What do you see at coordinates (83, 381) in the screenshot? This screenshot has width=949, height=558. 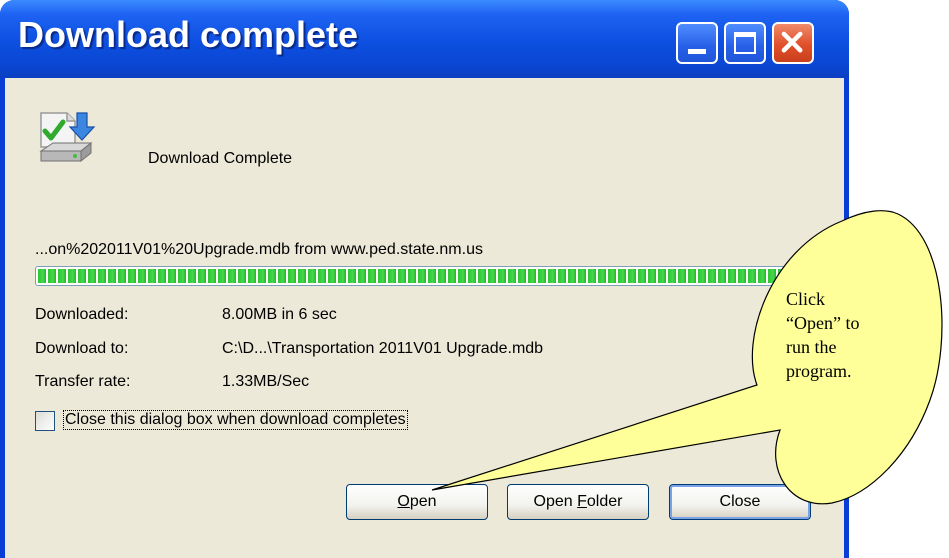 I see `transfer-rate-label: Transfer rate:` at bounding box center [83, 381].